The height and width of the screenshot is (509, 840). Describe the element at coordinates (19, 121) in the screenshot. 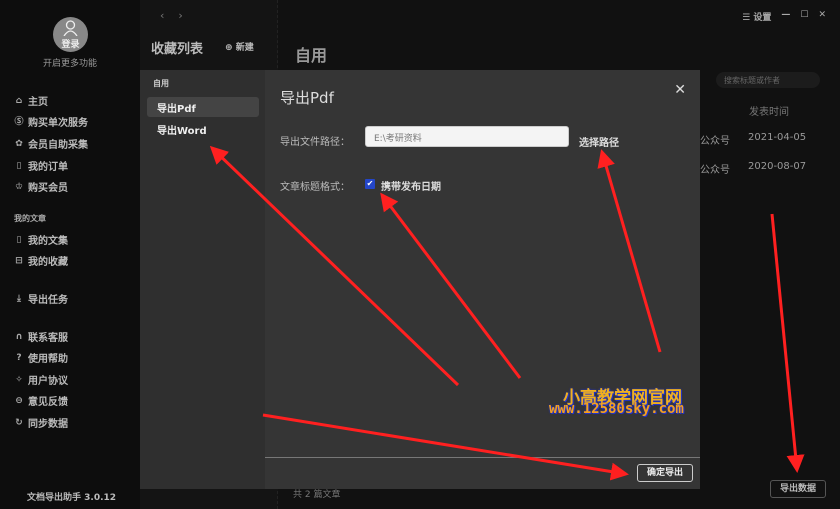

I see `coin-icon: Ⓢ` at that location.